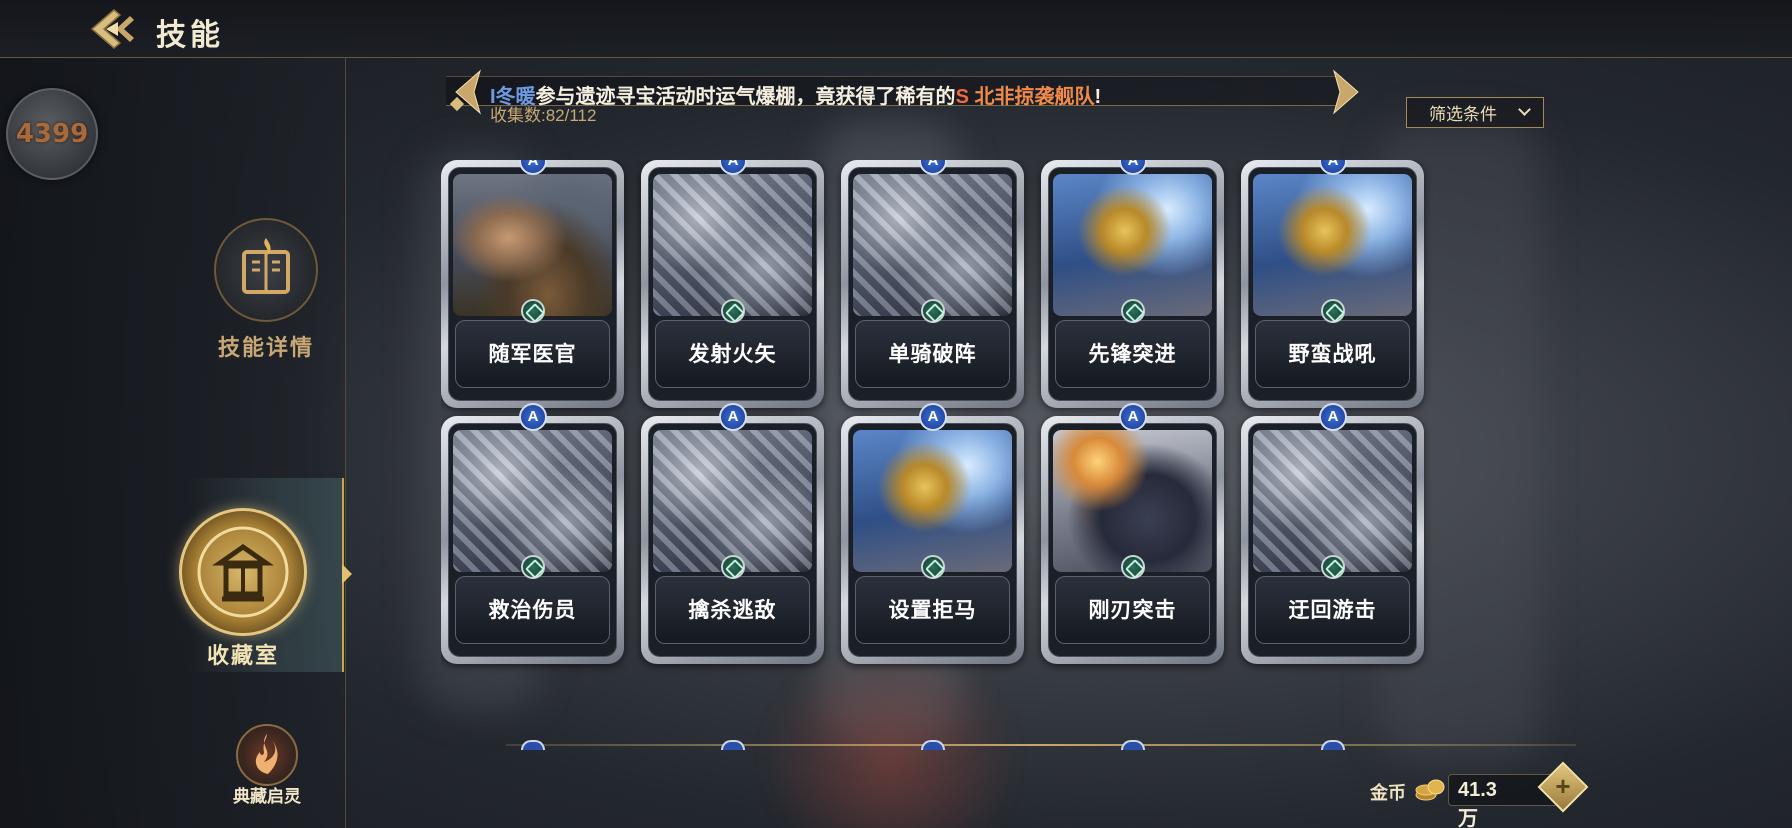  I want to click on banner-left-ornament-icon, so click(465, 92).